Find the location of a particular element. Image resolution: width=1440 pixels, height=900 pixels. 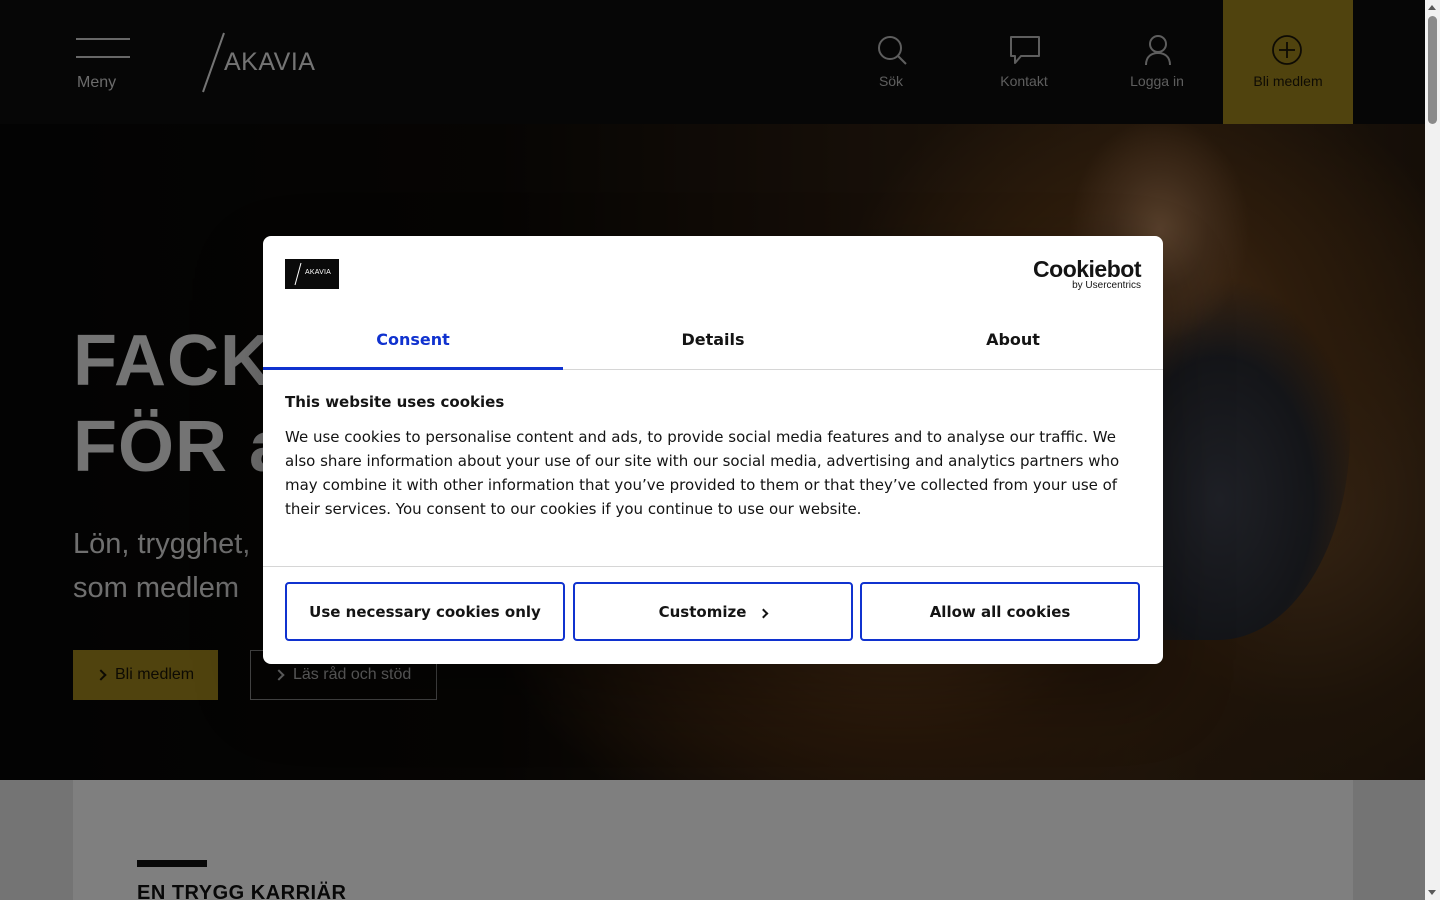

scroll-up-arrow-icon is located at coordinates (1432, 7).